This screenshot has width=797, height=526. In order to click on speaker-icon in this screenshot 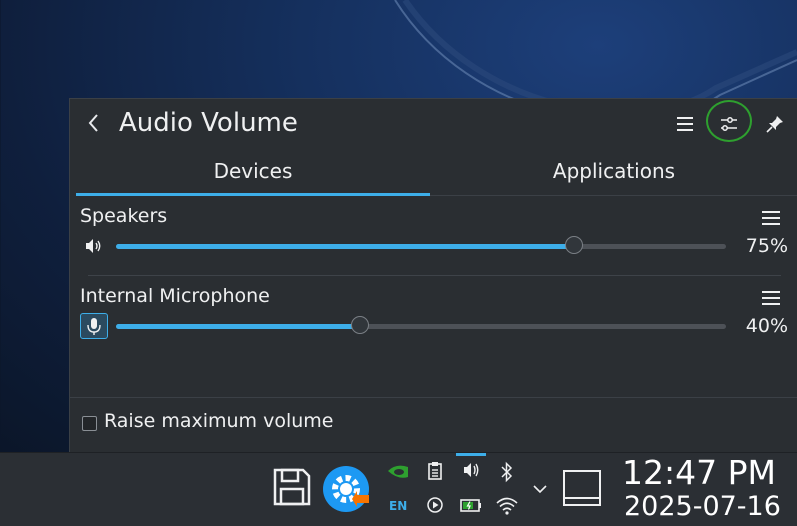, I will do `click(94, 246)`.